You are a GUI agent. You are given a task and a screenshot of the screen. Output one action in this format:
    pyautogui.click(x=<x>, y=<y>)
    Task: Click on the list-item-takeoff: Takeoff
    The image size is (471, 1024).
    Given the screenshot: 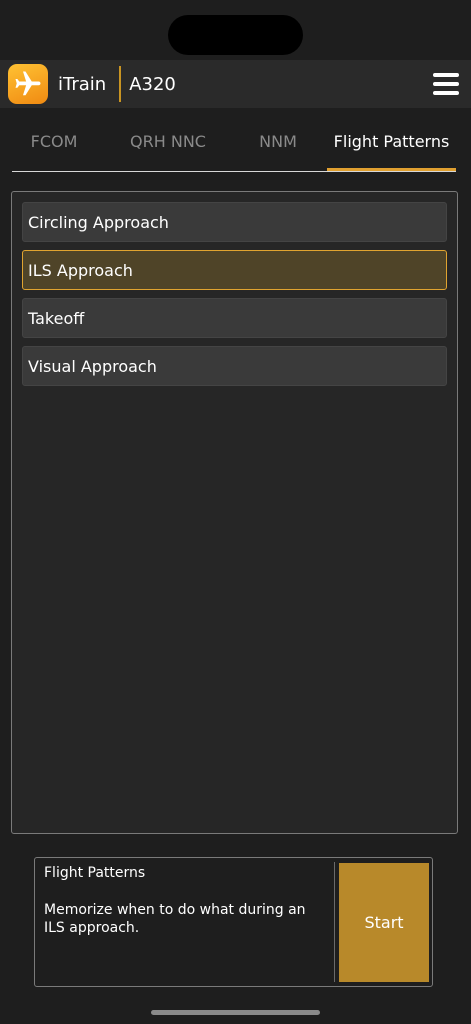 What is the action you would take?
    pyautogui.click(x=234, y=318)
    